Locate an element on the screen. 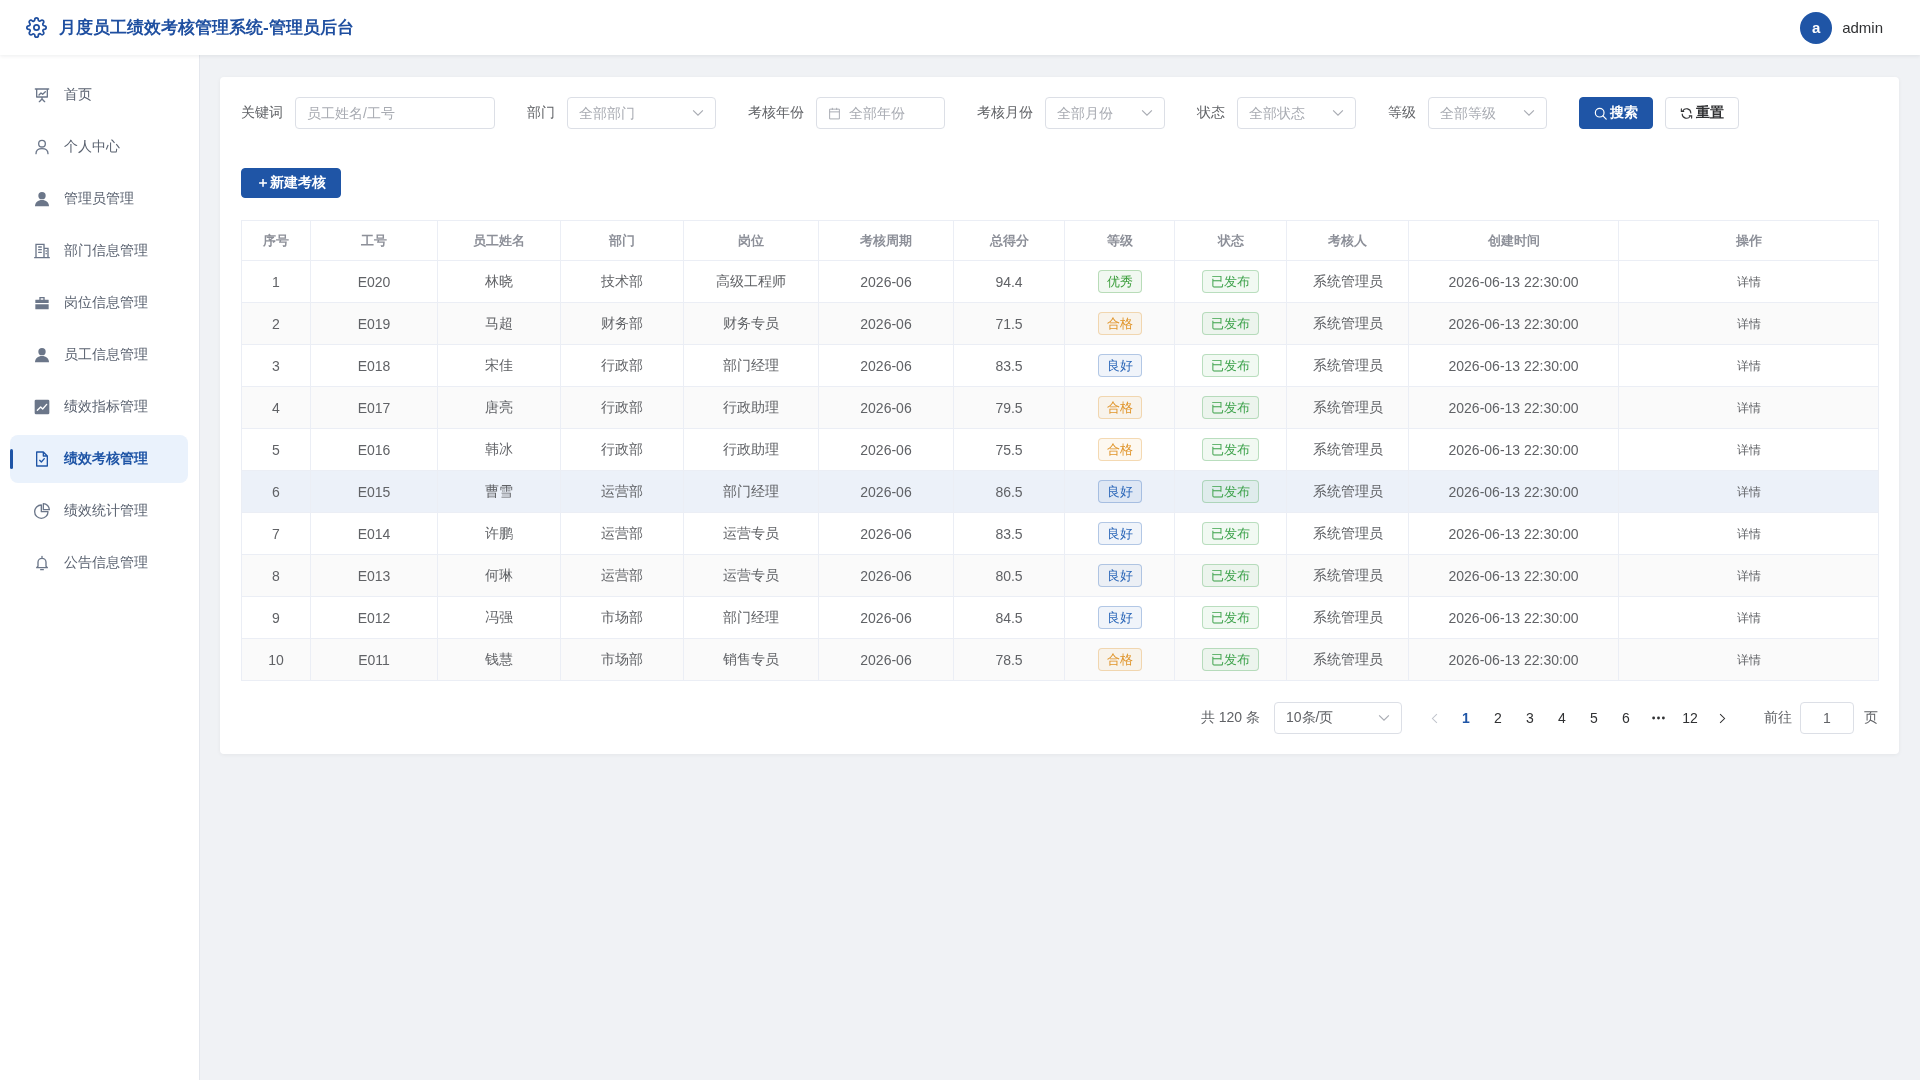  column-header: 员工姓名 is located at coordinates (499, 240).